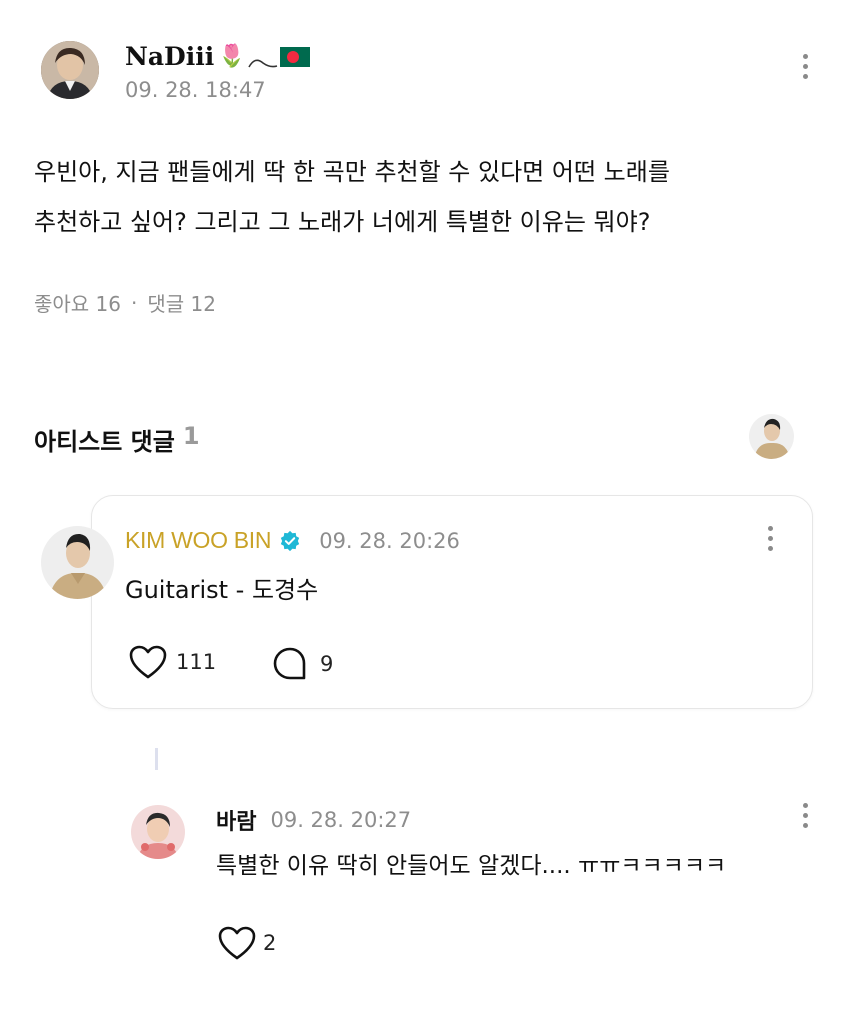 The image size is (850, 1017). I want to click on artist-avatar-small, so click(771, 436).